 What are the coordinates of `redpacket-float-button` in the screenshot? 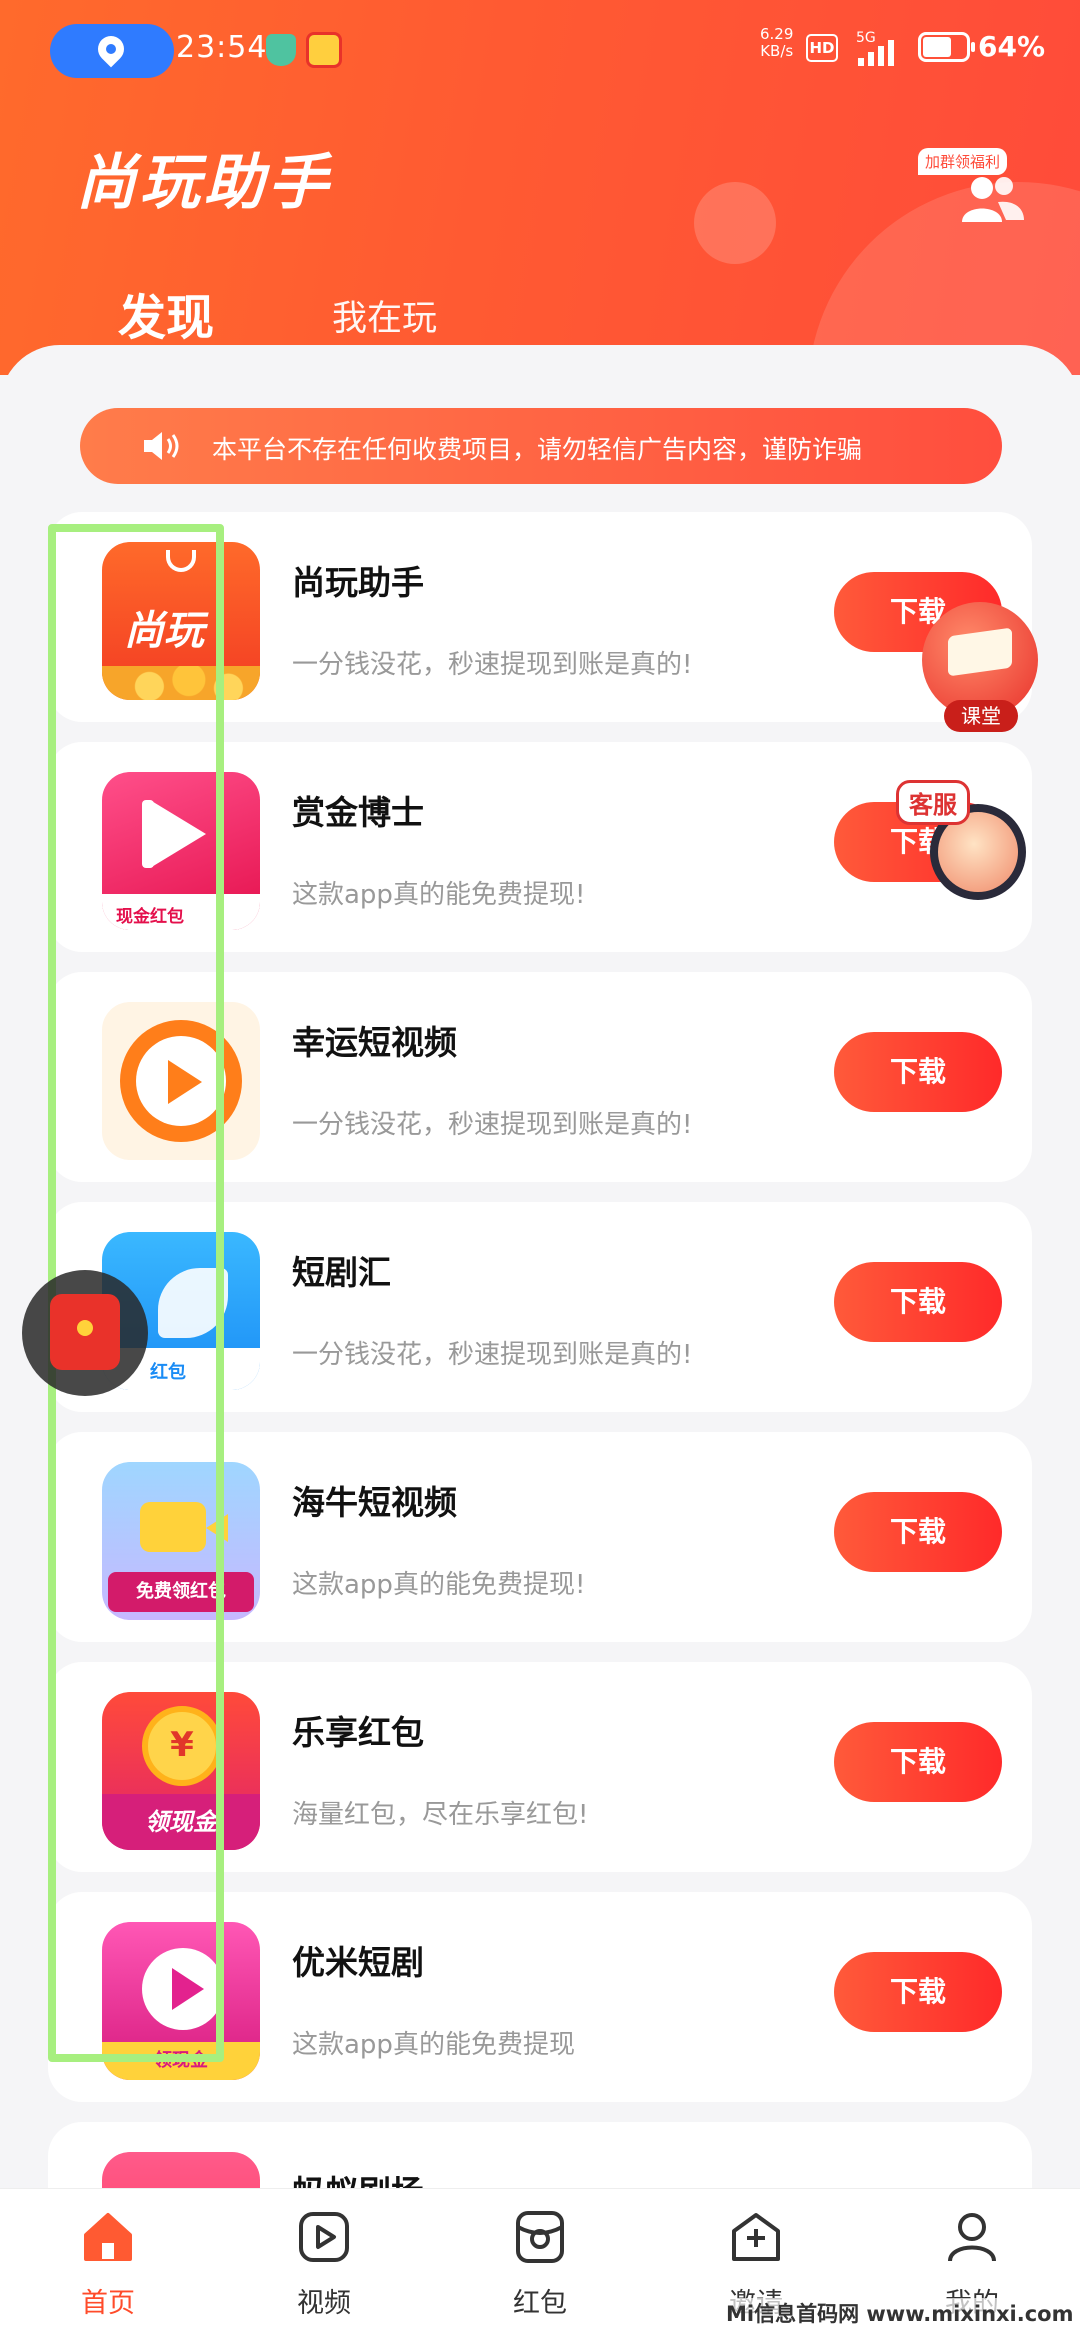 It's located at (85, 1333).